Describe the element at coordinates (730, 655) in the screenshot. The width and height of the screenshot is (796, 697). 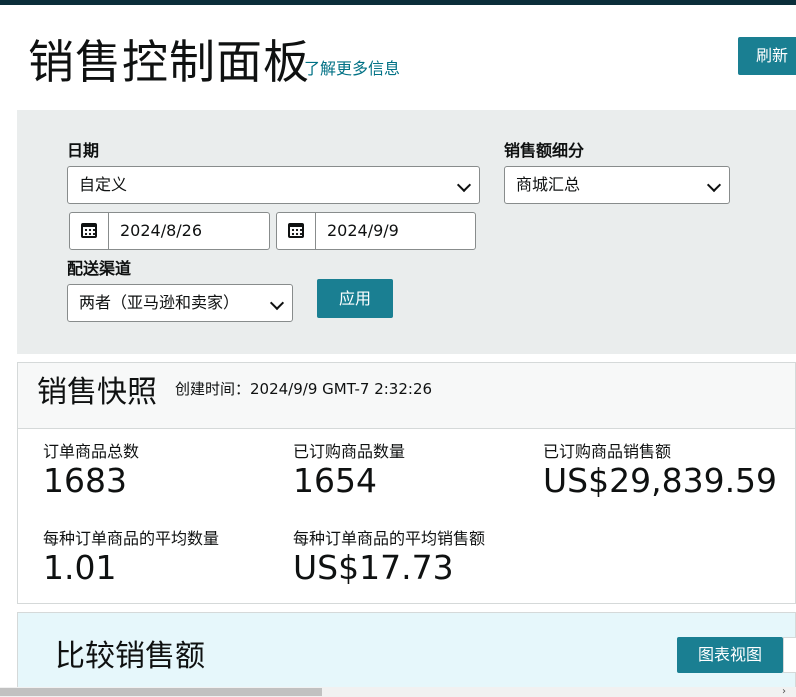
I see `chart-view-button: 图表视图` at that location.